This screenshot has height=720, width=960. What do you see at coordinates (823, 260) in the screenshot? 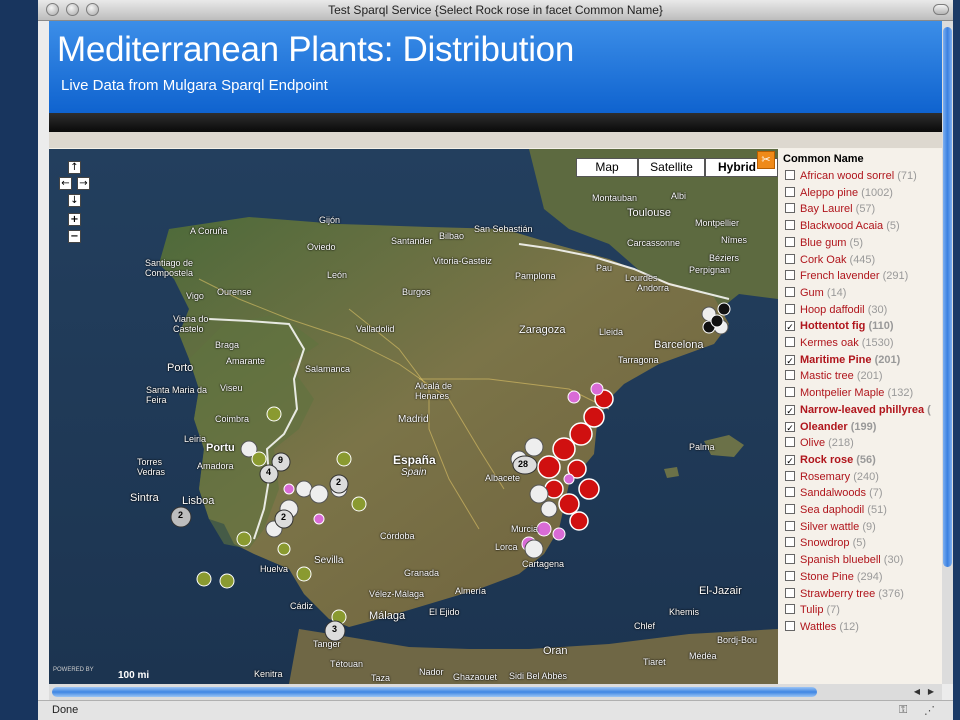
I see `facet-item-label: Cork Oak` at bounding box center [823, 260].